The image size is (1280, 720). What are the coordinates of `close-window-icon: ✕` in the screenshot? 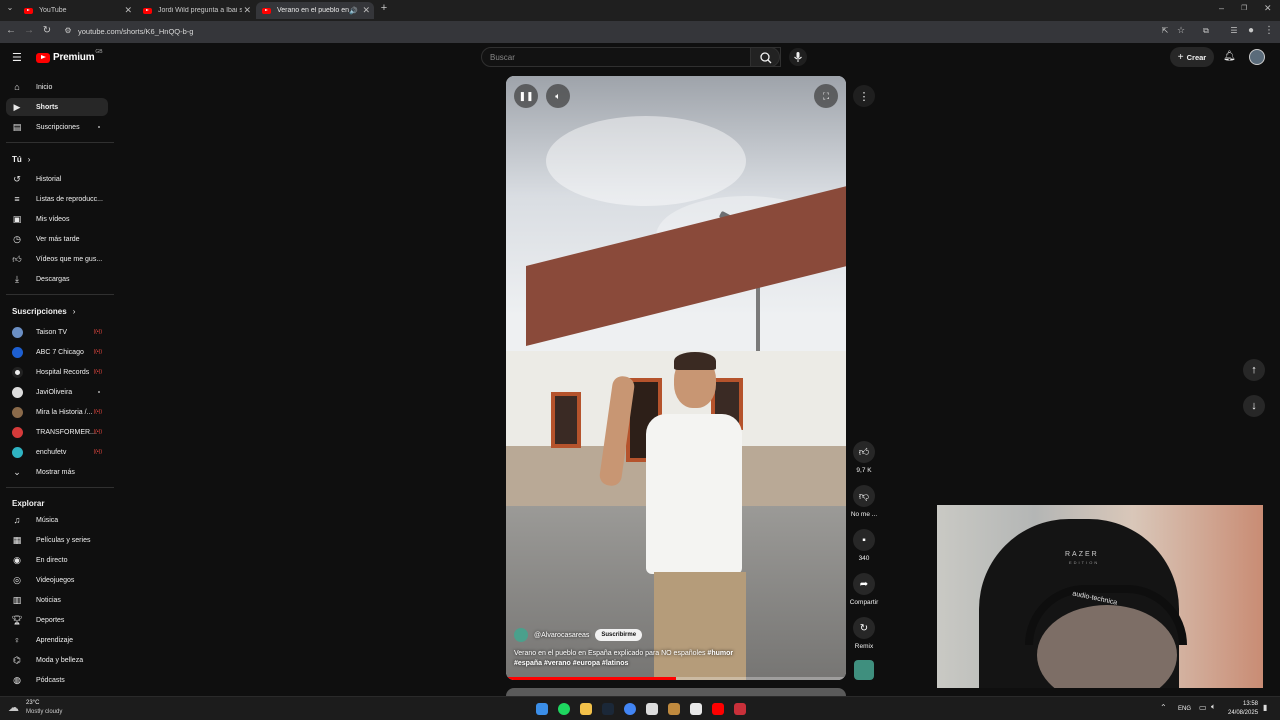 It's located at (1268, 8).